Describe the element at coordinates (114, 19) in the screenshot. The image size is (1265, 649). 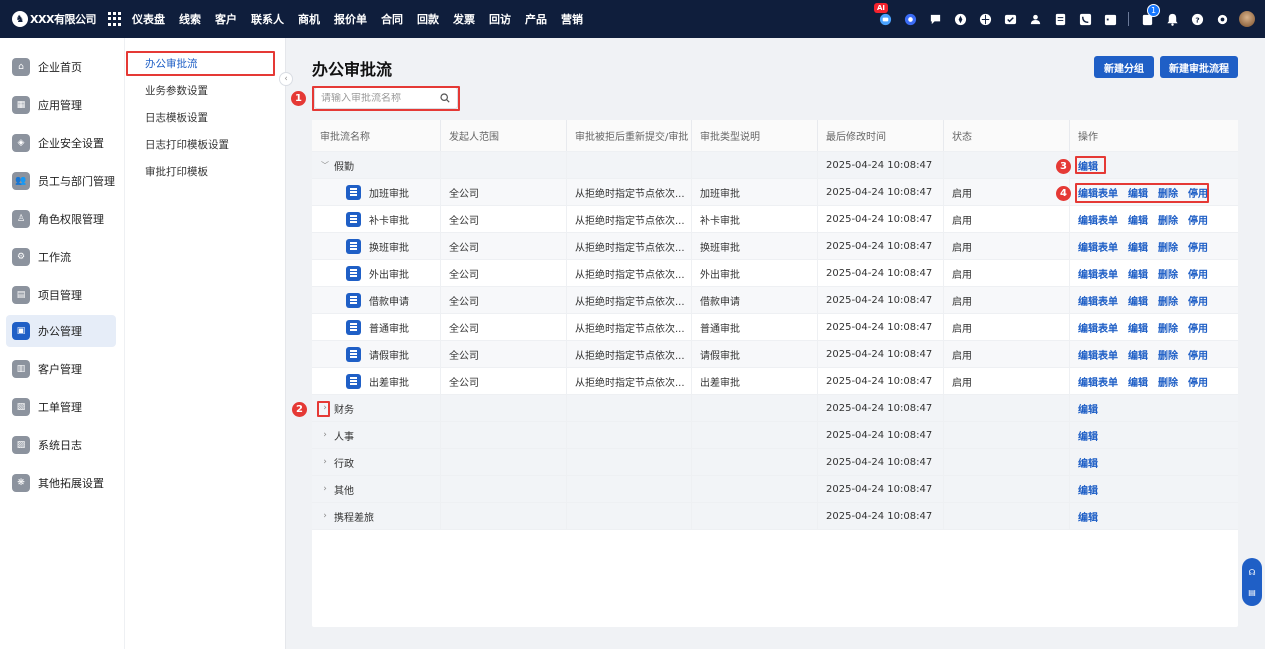
I see `app-grid-icon` at that location.